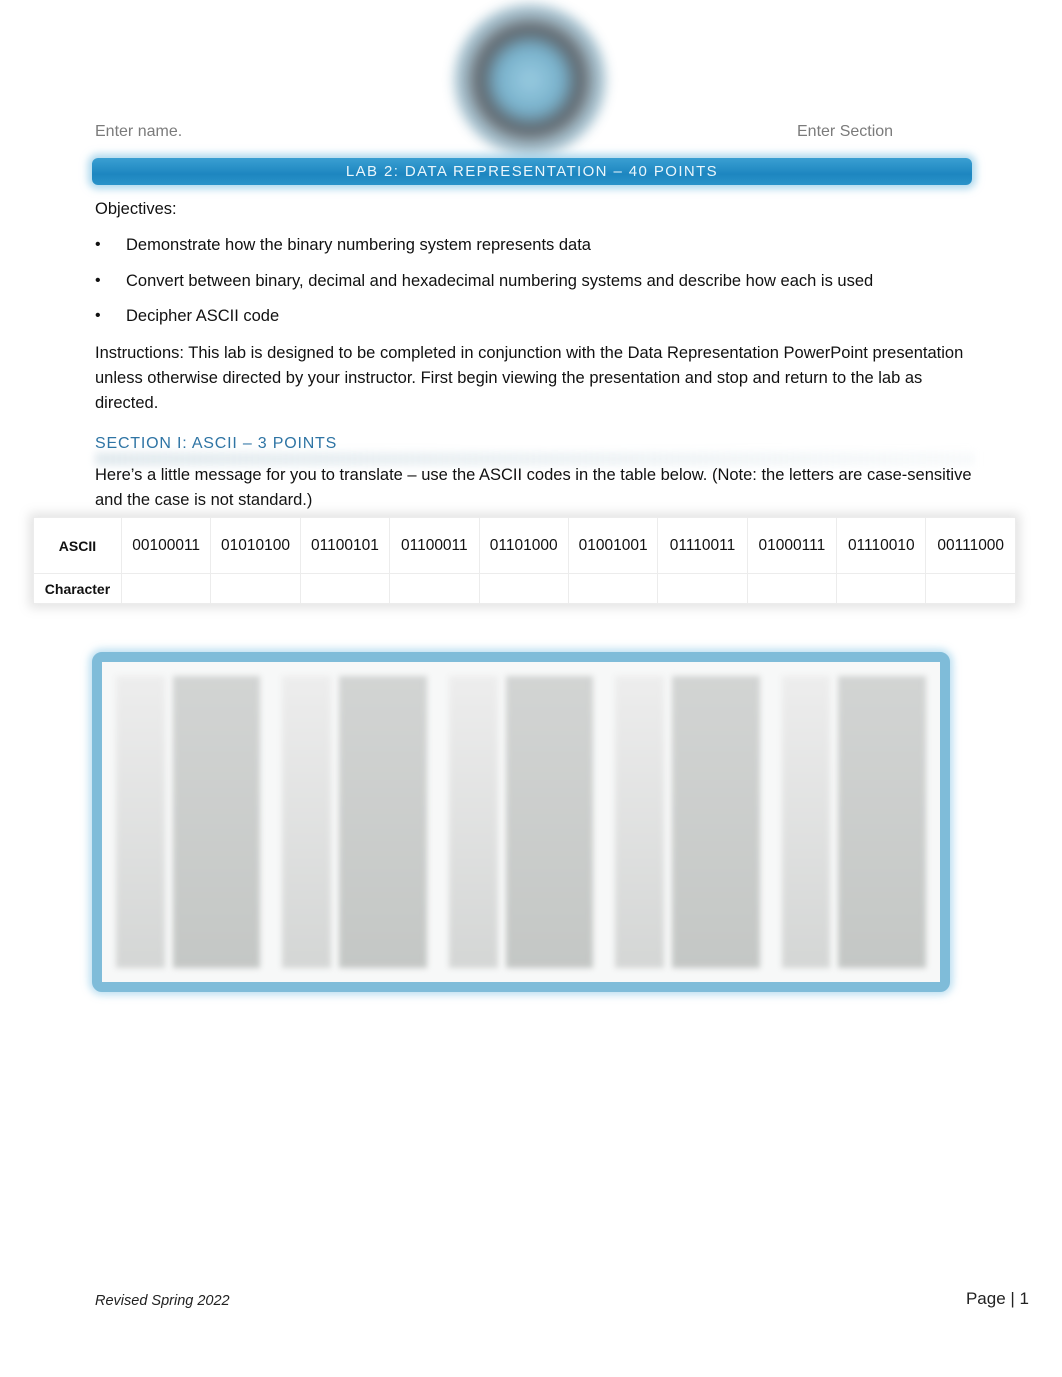  I want to click on lab-title-banner: LAB 2: DATA REPRESENTATION – 40 POINTS, so click(532, 171).